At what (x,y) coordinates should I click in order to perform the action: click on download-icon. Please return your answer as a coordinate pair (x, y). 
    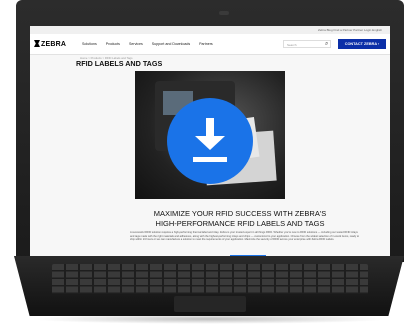
    Looking at the image, I should click on (210, 141).